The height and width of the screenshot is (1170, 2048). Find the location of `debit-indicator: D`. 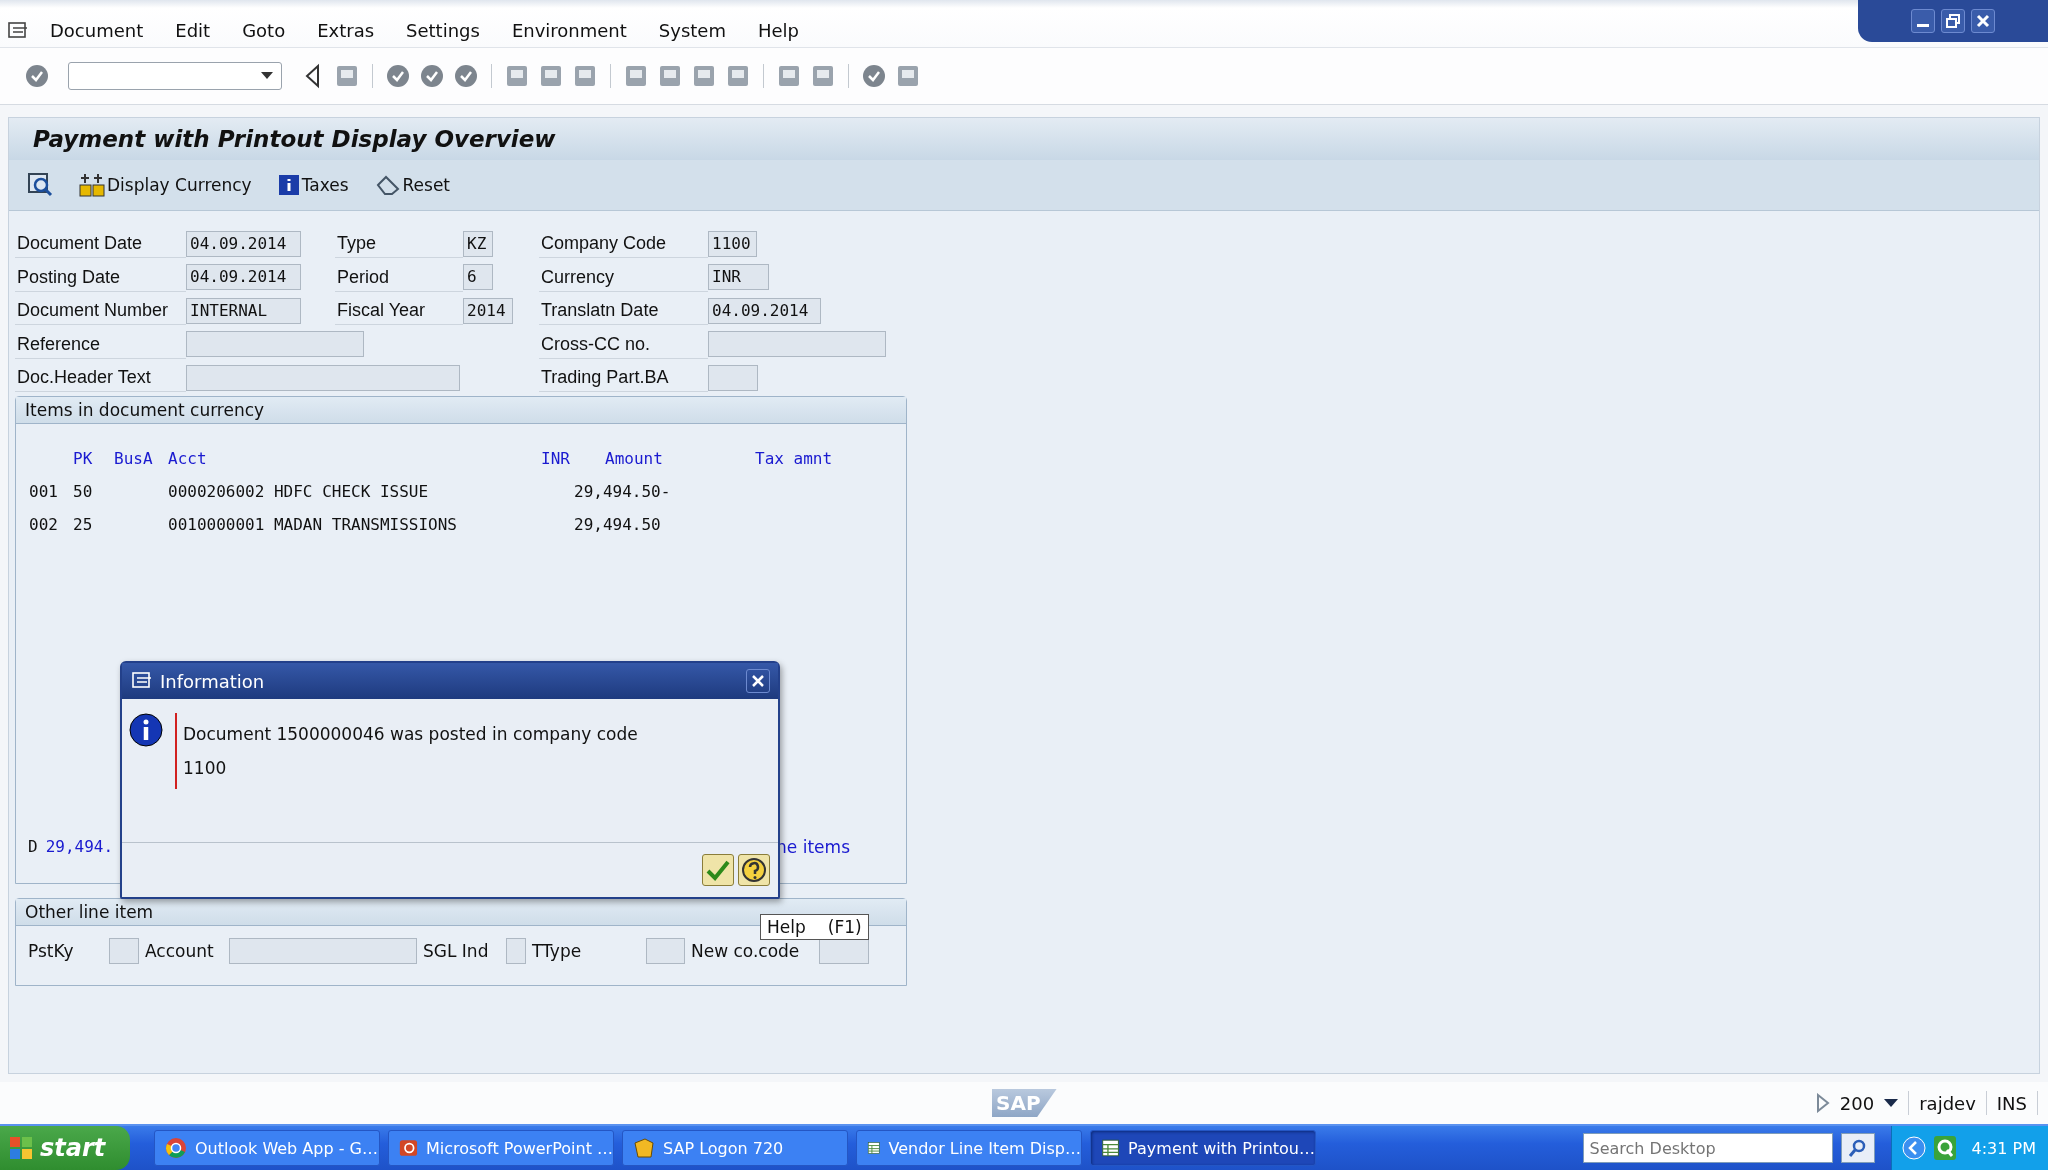

debit-indicator: D is located at coordinates (33, 846).